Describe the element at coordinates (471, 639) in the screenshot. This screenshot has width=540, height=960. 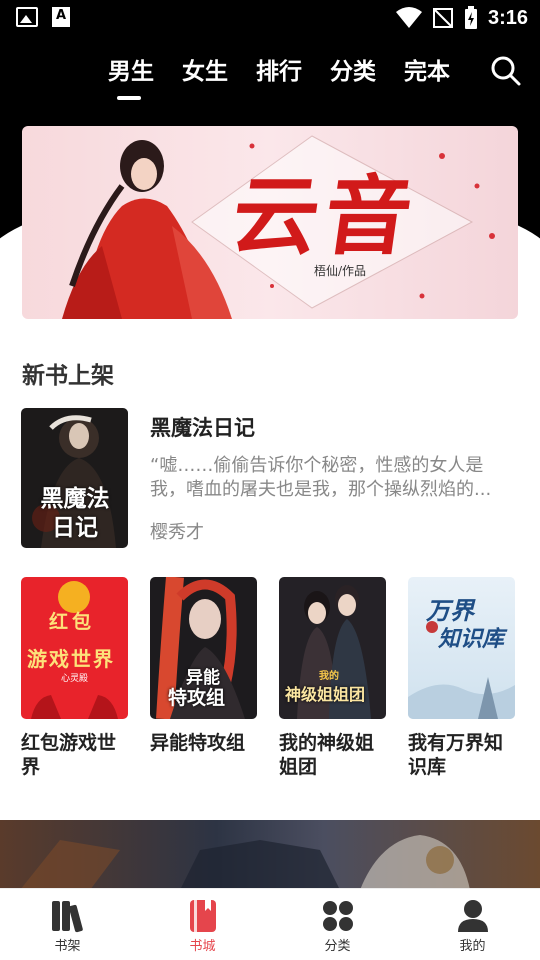
I see `book-cover-text: 知识库` at that location.